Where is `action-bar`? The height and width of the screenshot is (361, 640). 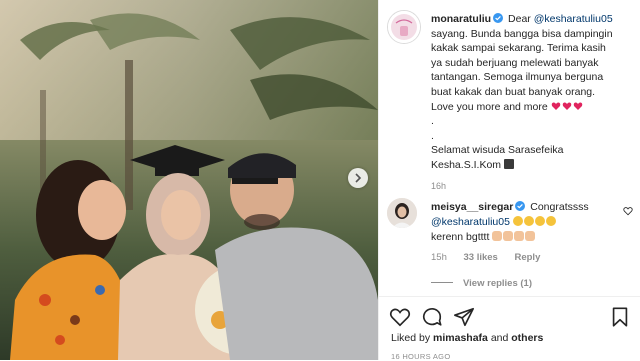
action-bar is located at coordinates (510, 318).